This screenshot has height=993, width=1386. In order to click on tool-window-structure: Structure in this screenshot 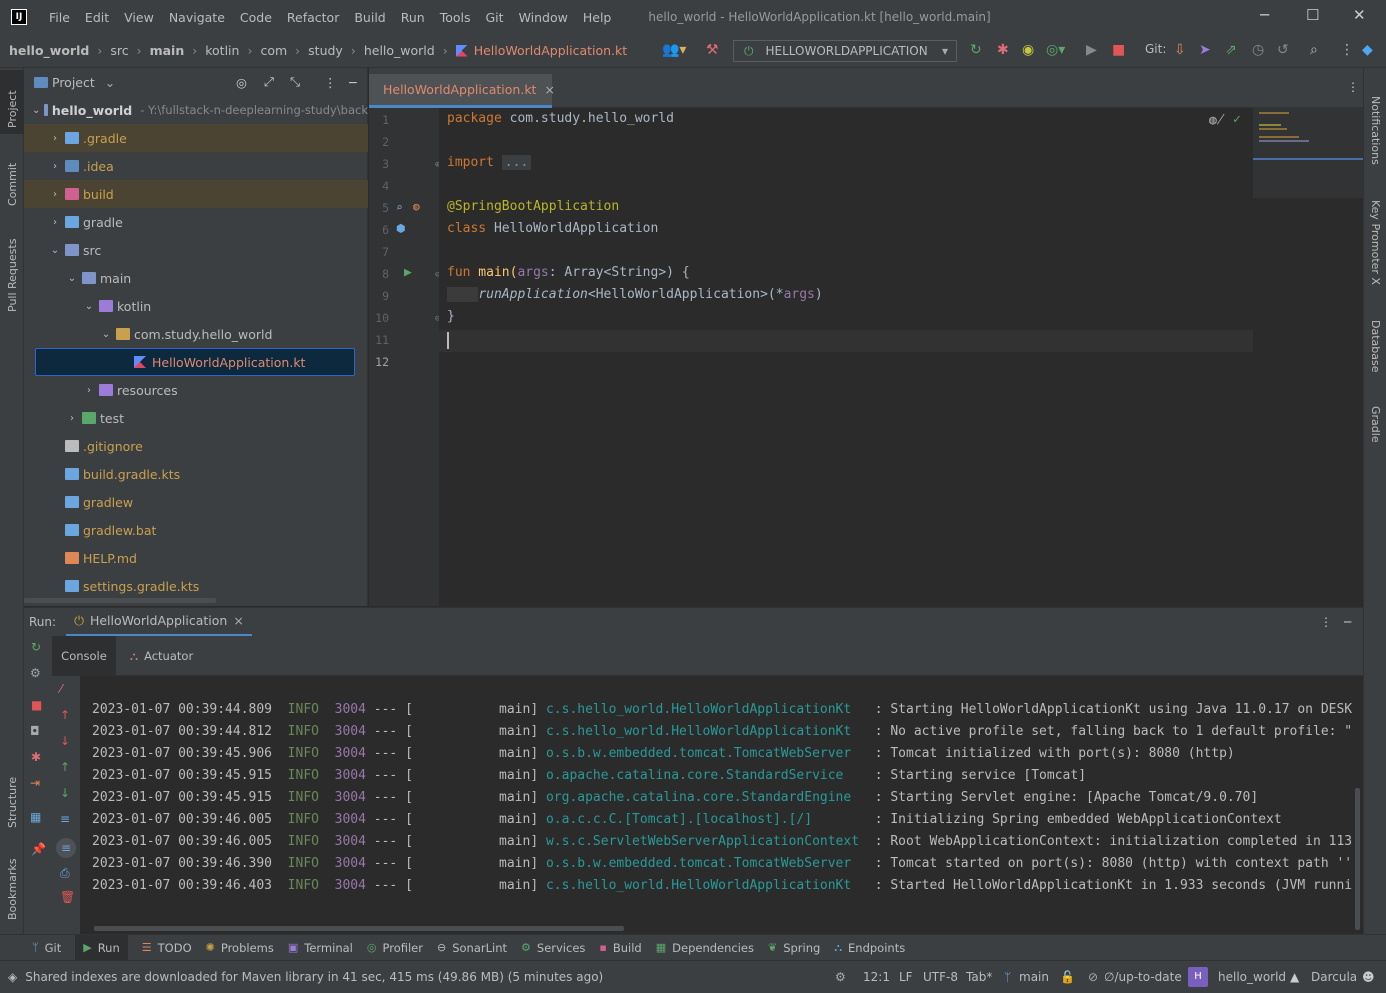, I will do `click(12, 802)`.